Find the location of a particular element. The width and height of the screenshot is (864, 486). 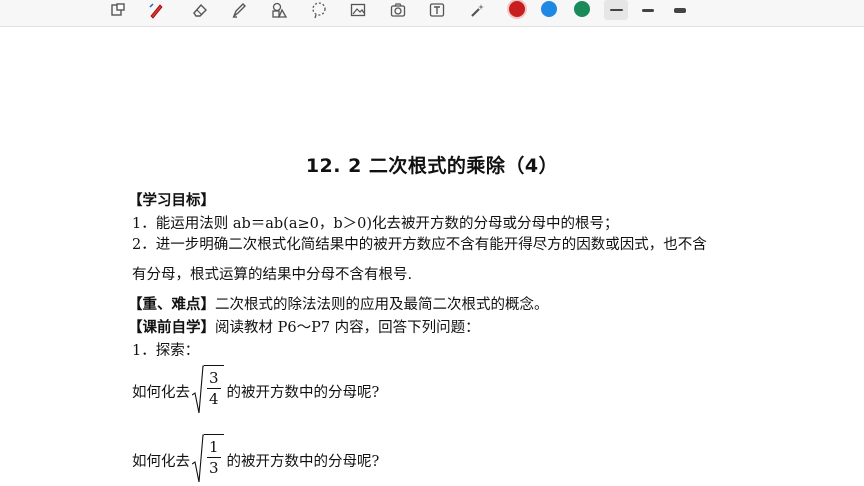

focus-label: 【重、难点】 is located at coordinates (171, 304).